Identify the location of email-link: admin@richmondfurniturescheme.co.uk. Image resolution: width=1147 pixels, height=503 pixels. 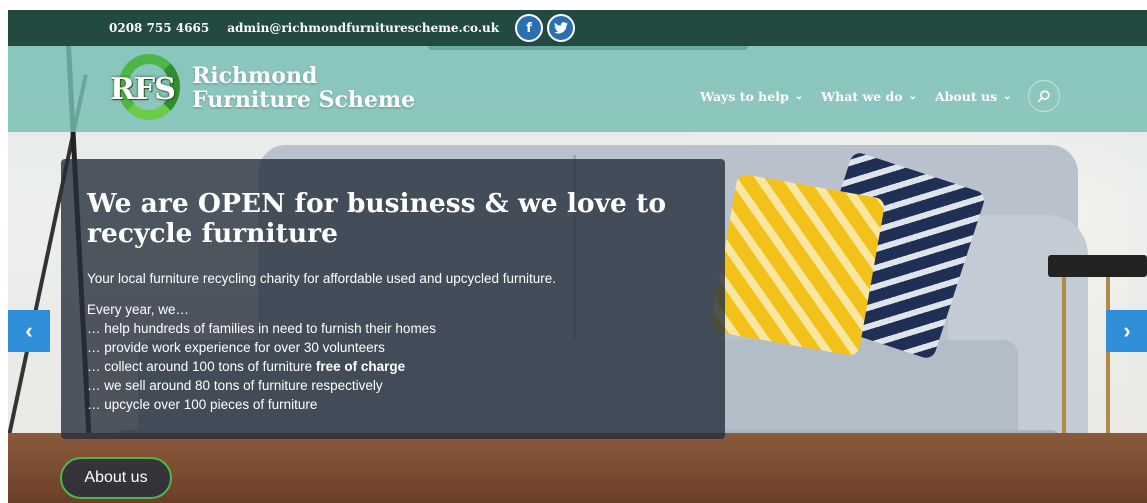
(363, 28).